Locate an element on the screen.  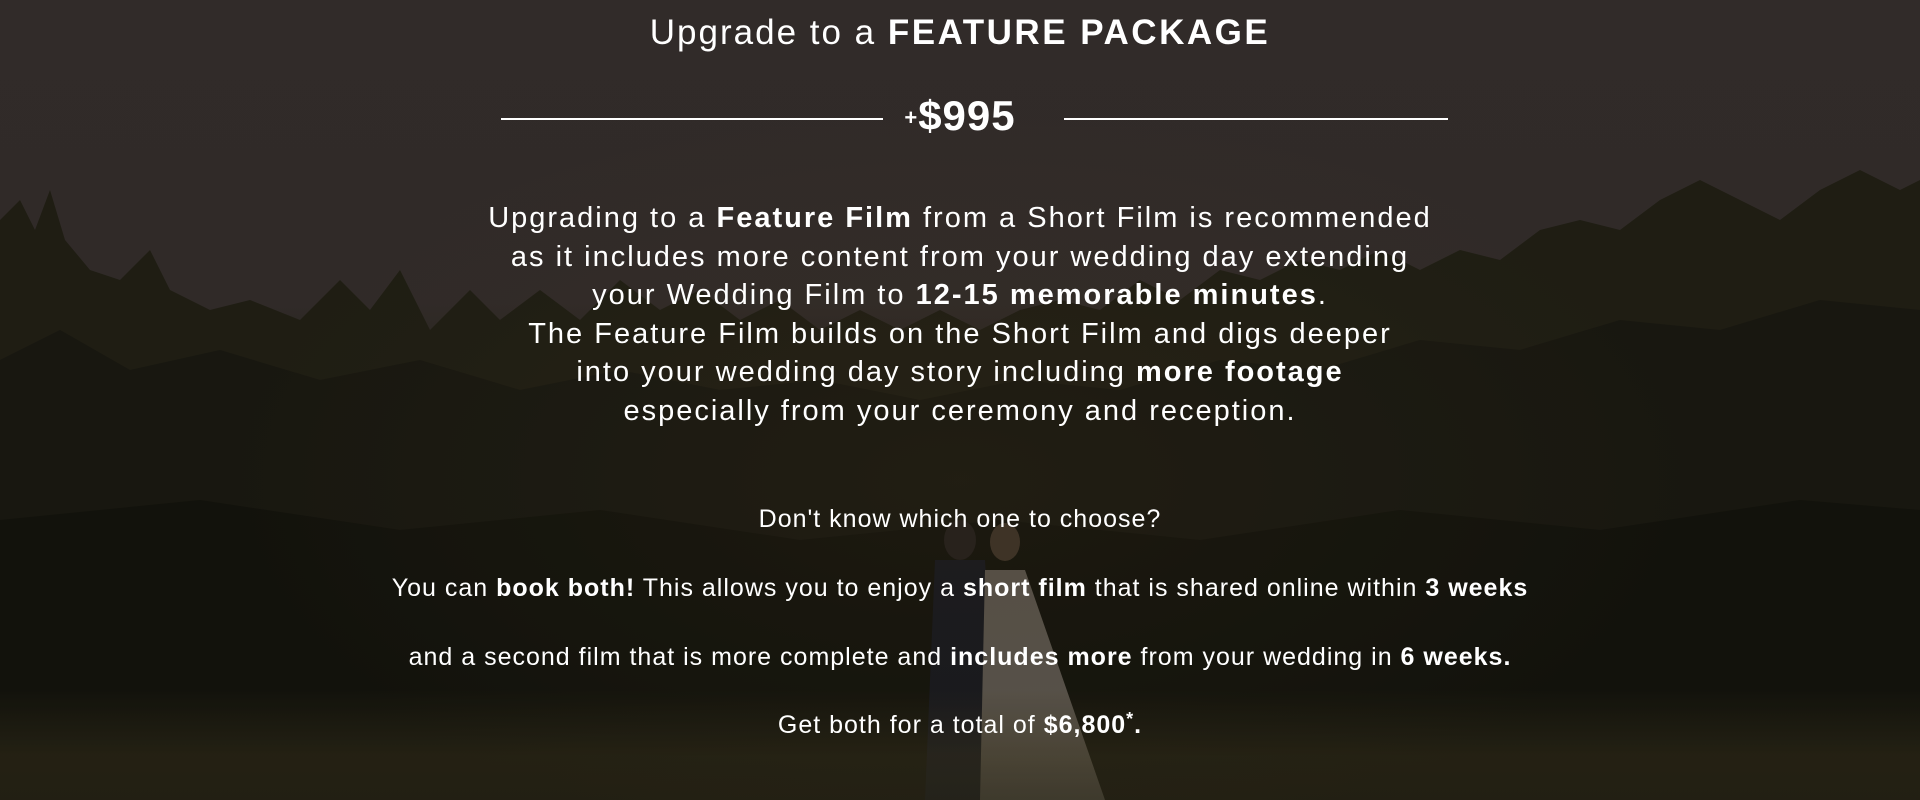
choice-question: Don't know which one to choose? is located at coordinates (960, 519).